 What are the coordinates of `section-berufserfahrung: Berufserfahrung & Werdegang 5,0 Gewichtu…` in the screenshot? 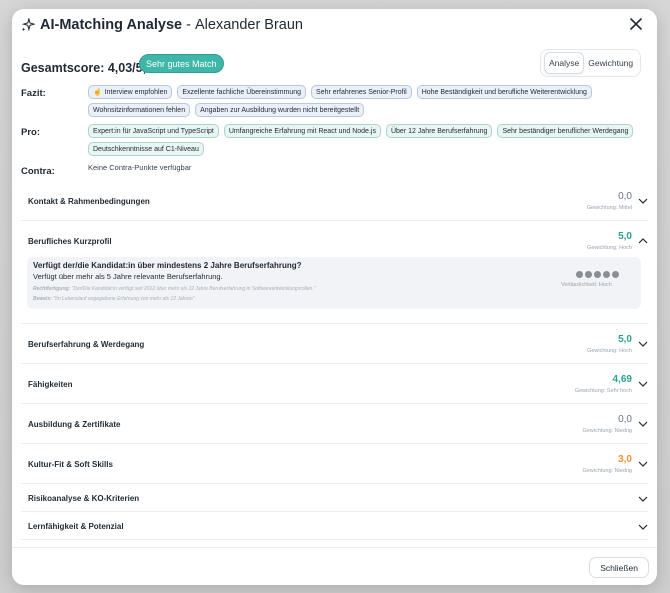 It's located at (334, 344).